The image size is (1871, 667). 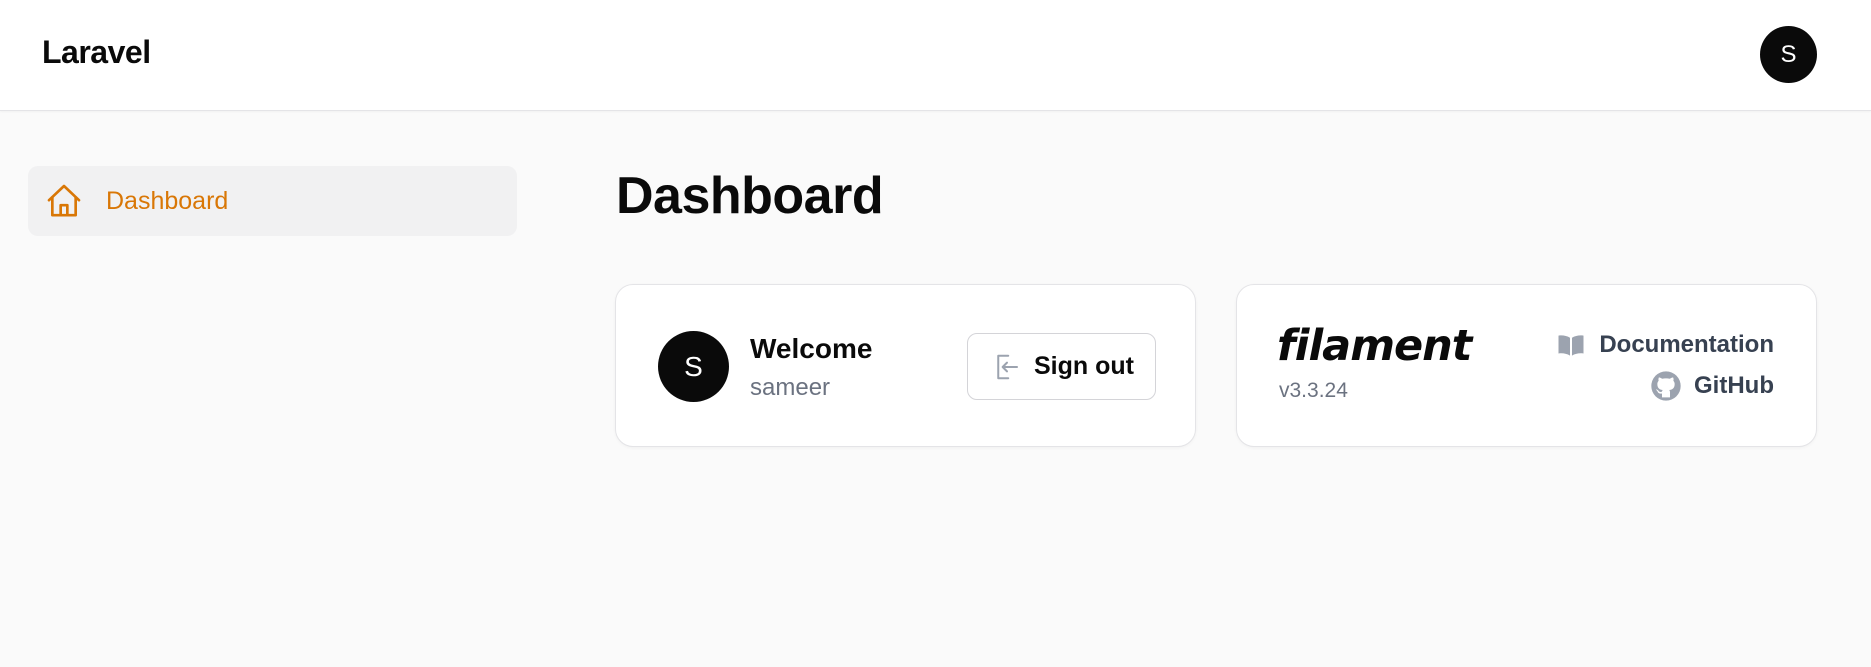 What do you see at coordinates (64, 201) in the screenshot?
I see `home-icon` at bounding box center [64, 201].